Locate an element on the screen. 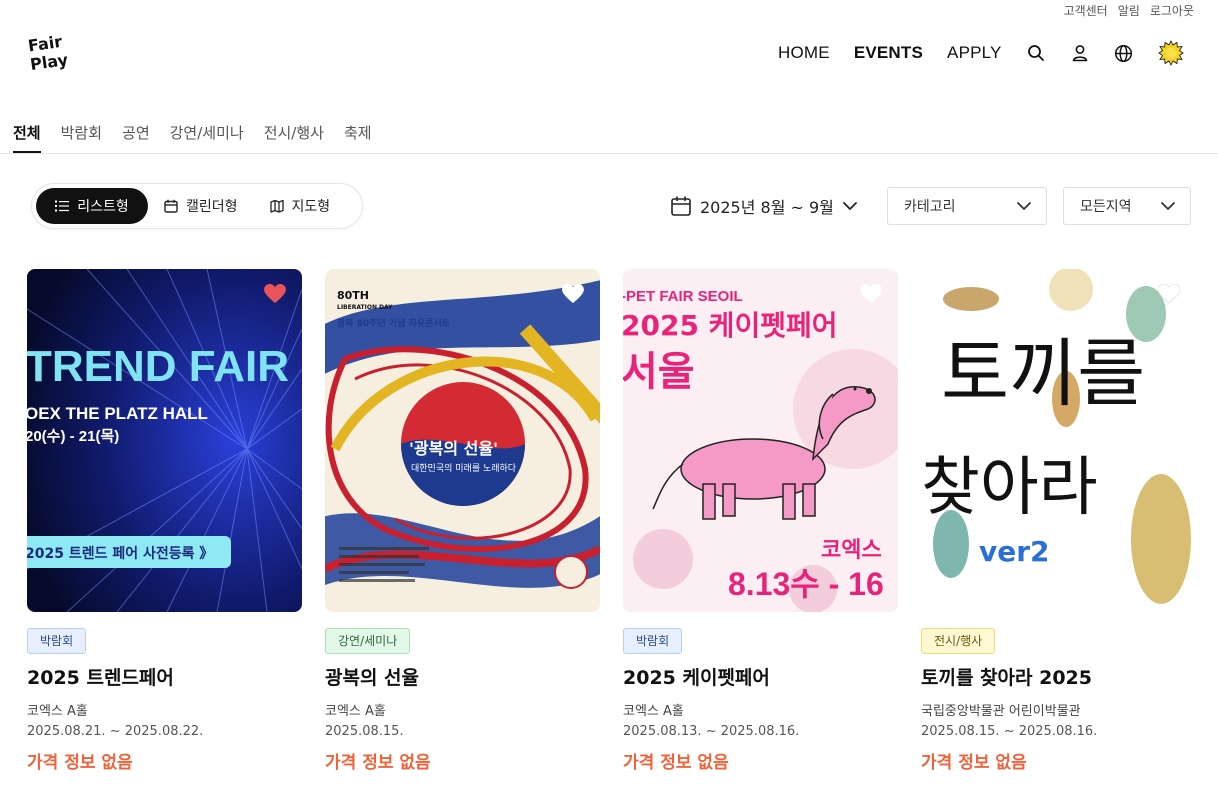 The width and height of the screenshot is (1218, 788). poster-line: 찾아라 is located at coordinates (1009, 488).